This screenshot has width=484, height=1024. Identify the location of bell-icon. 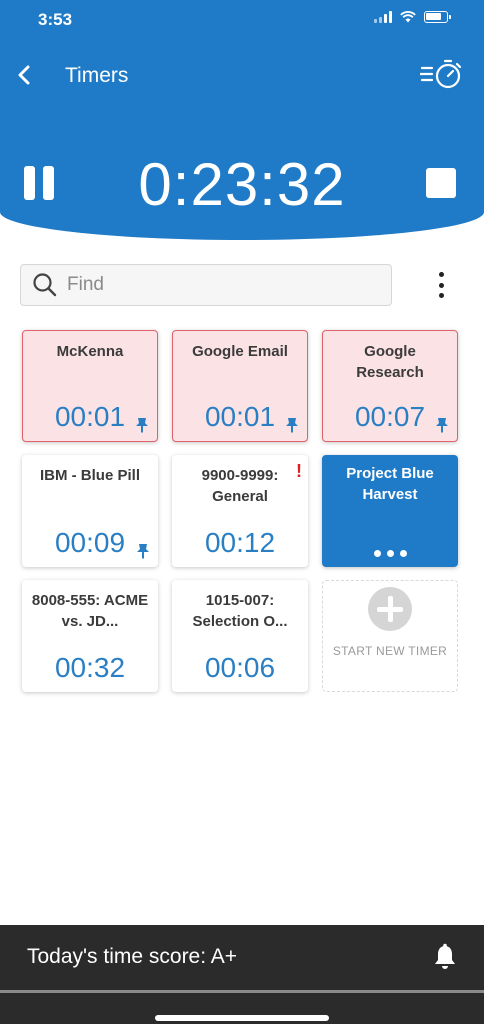
(445, 957).